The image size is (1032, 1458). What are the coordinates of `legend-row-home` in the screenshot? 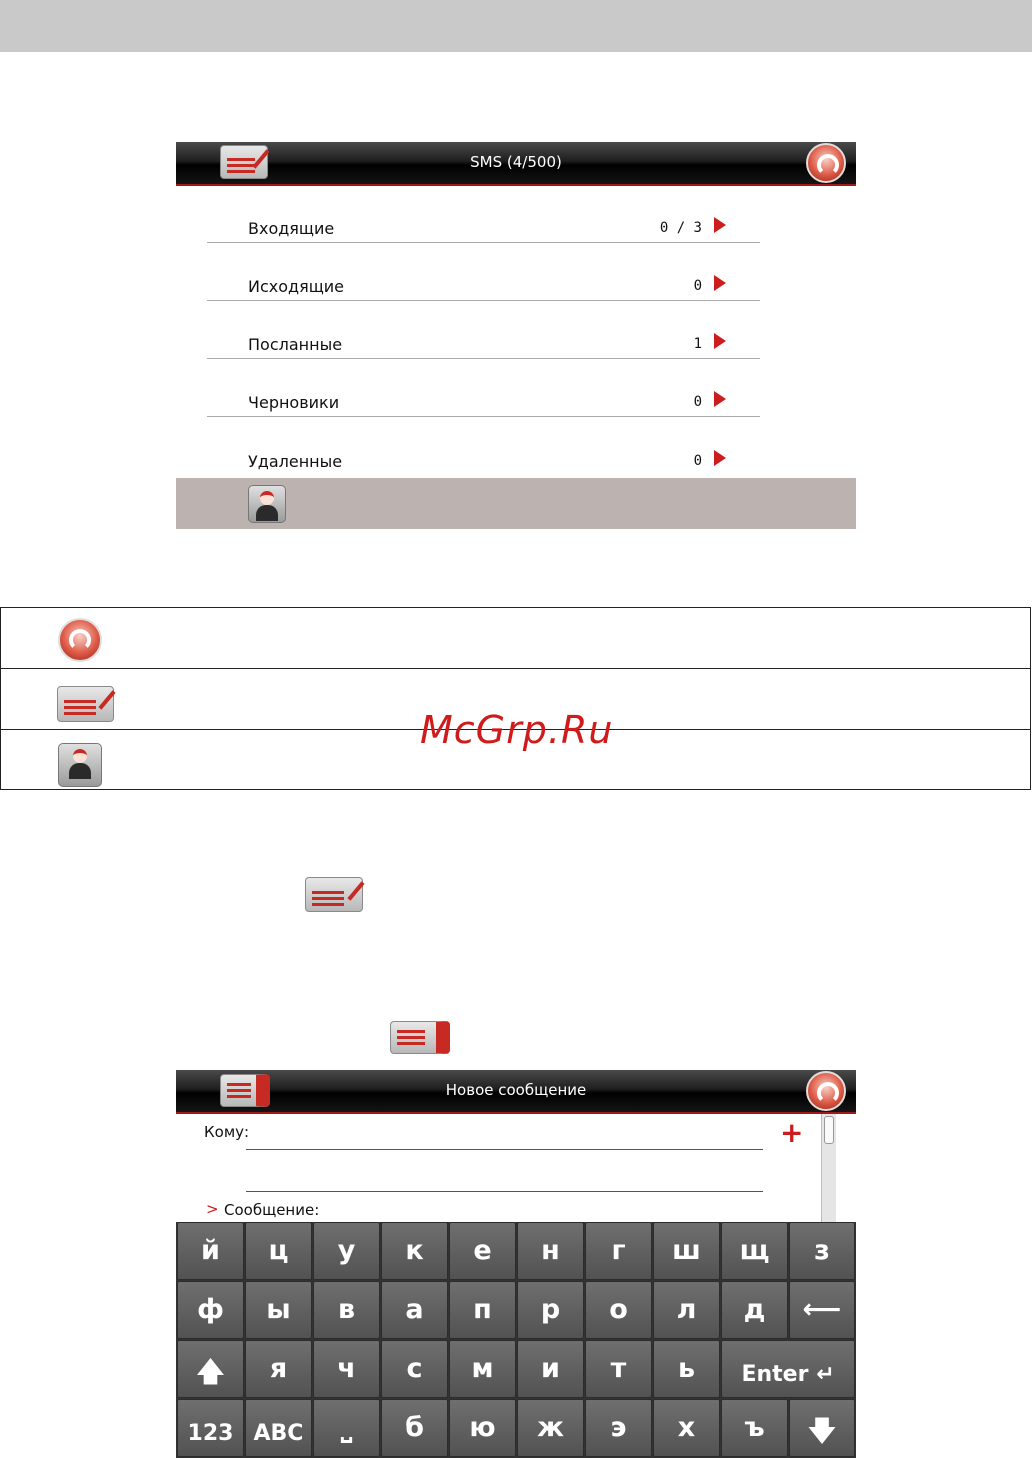 It's located at (515, 638).